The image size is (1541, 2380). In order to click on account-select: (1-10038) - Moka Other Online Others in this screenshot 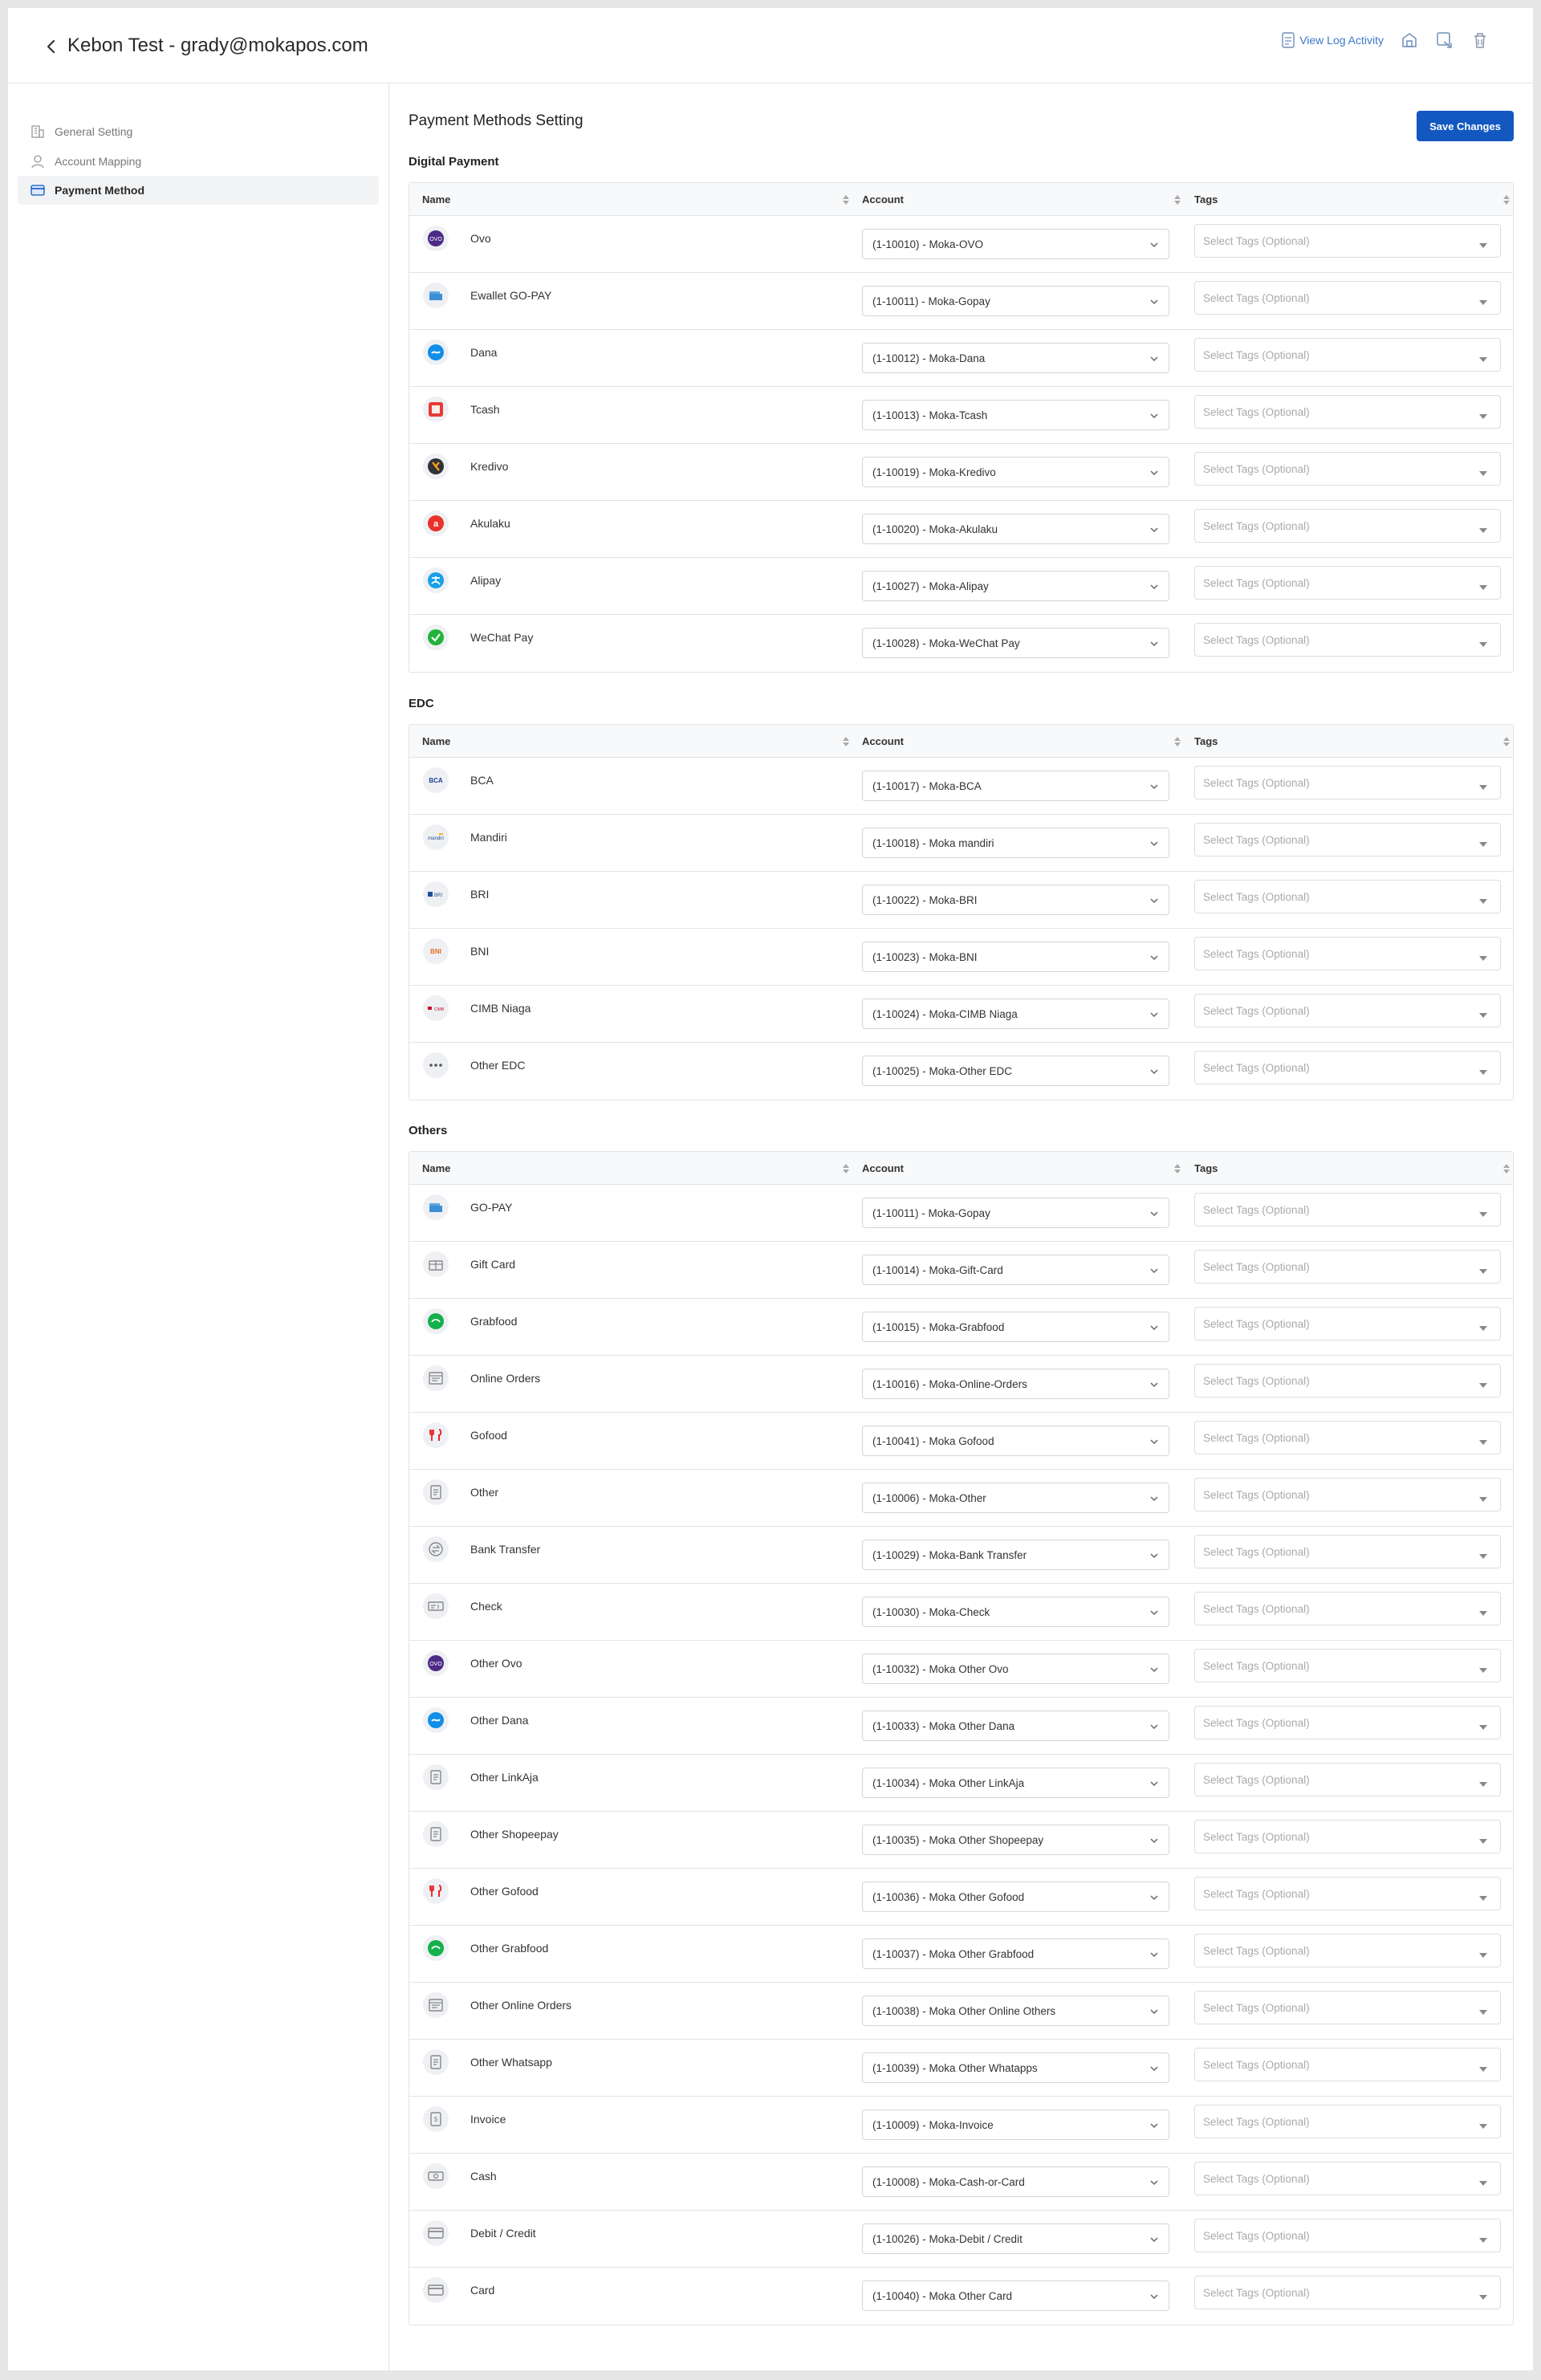, I will do `click(1016, 2011)`.